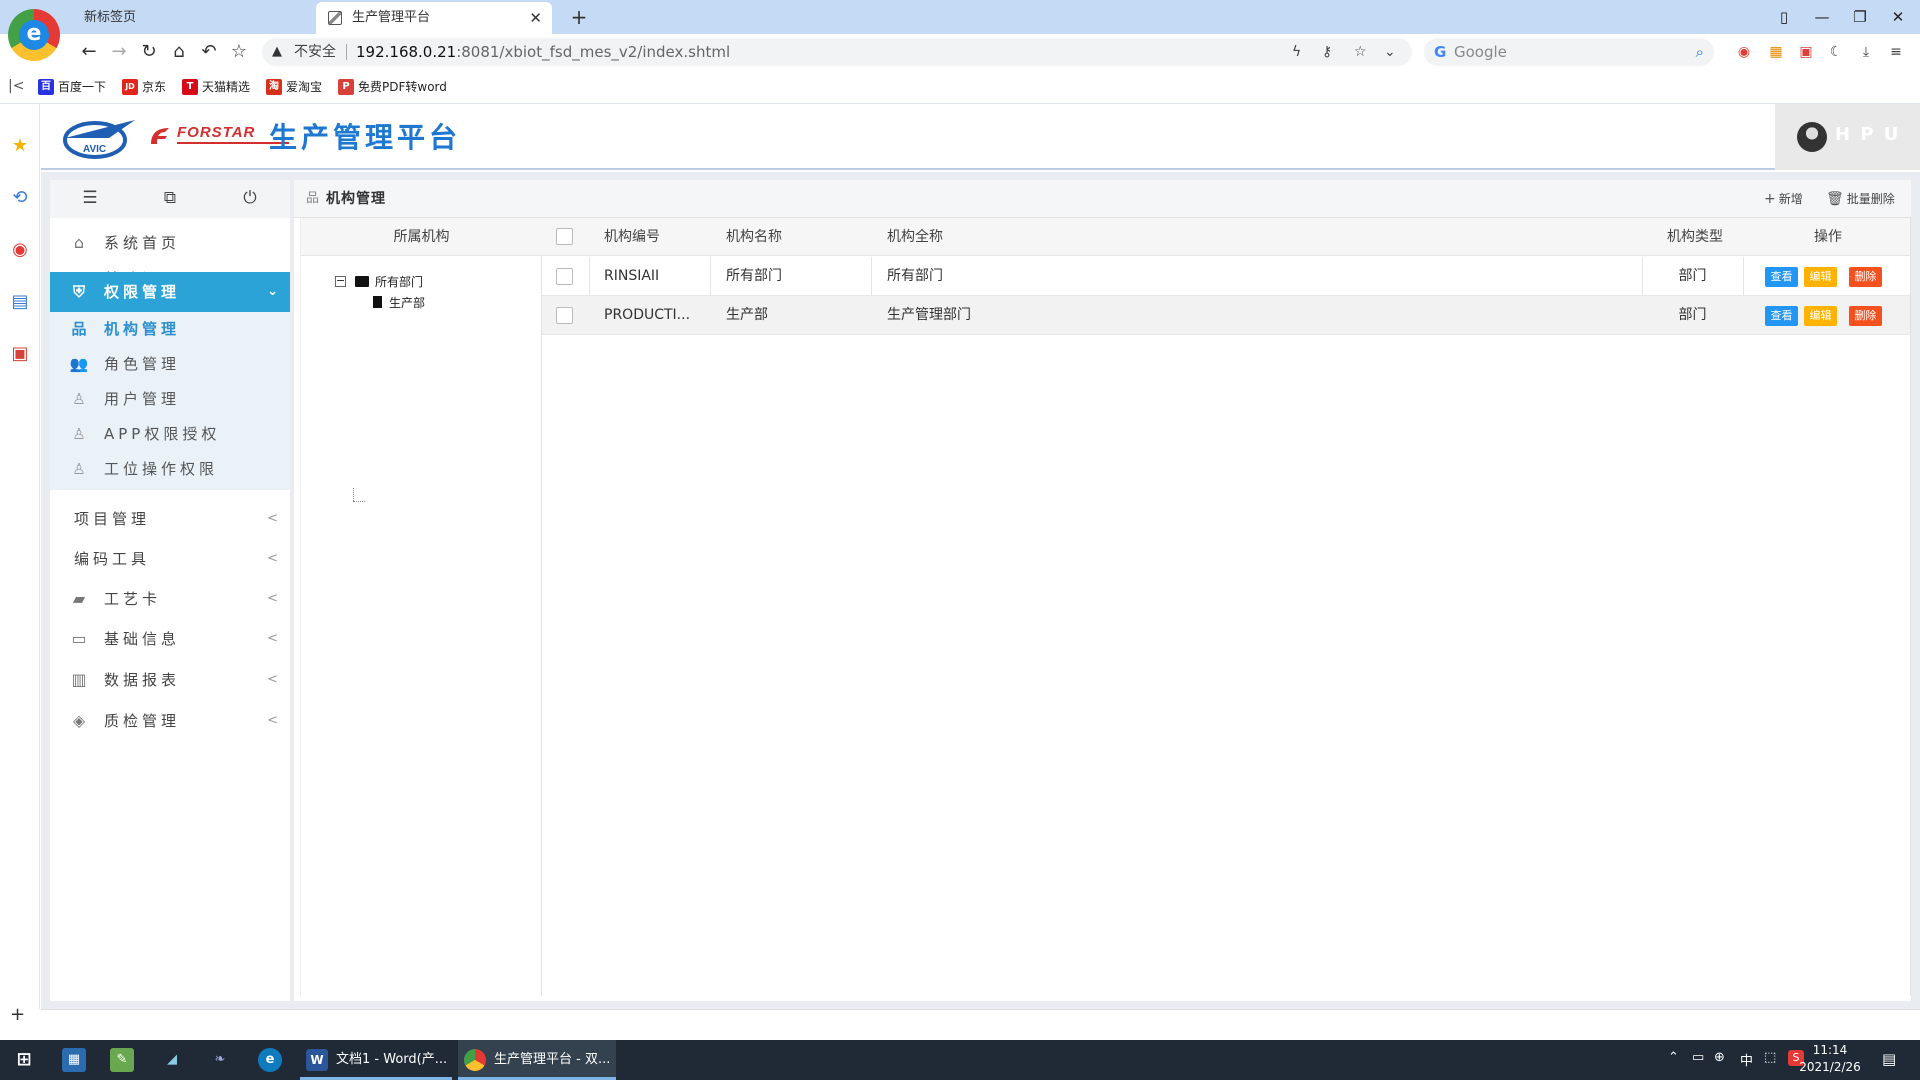 This screenshot has height=1080, width=1920. What do you see at coordinates (1296, 52) in the screenshot?
I see `lightning-icon: ϟ` at bounding box center [1296, 52].